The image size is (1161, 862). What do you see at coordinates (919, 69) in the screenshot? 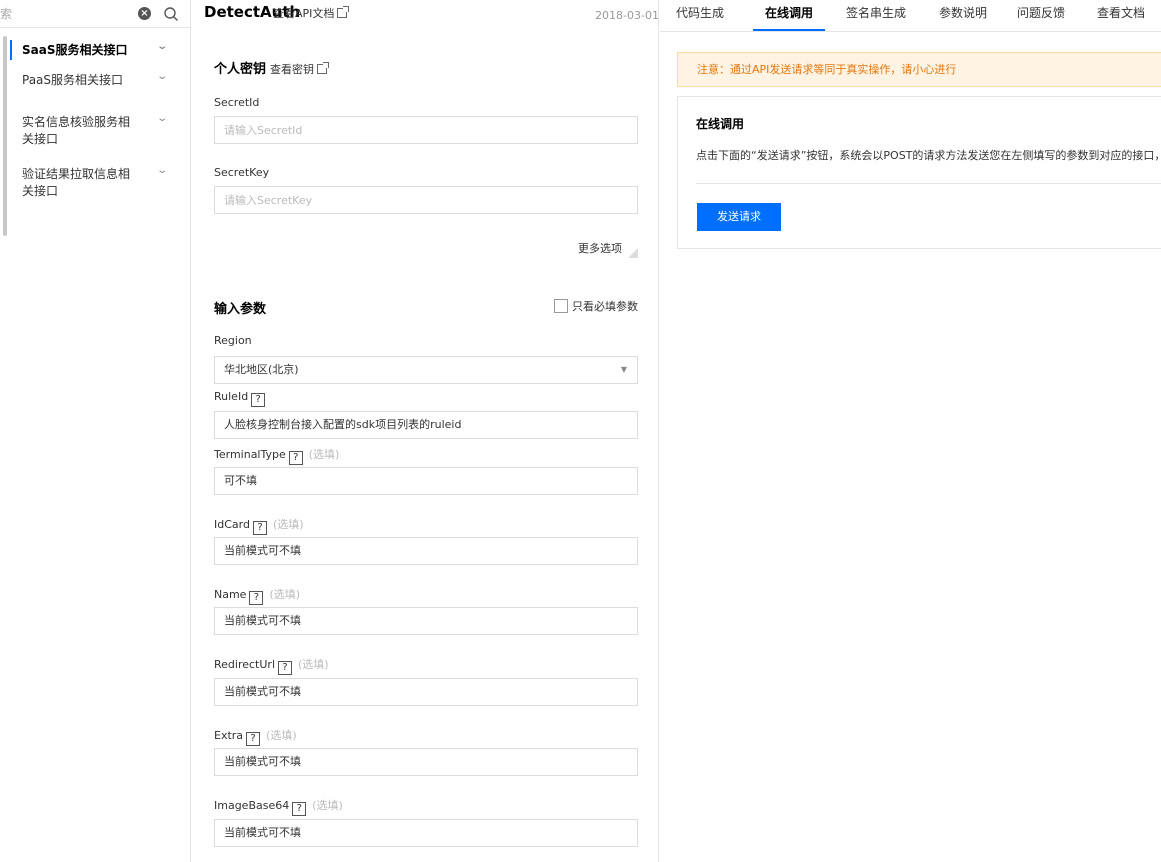
I see `warning-banner: 注意：通过API发送请求等同于真实操作，请小心进行` at bounding box center [919, 69].